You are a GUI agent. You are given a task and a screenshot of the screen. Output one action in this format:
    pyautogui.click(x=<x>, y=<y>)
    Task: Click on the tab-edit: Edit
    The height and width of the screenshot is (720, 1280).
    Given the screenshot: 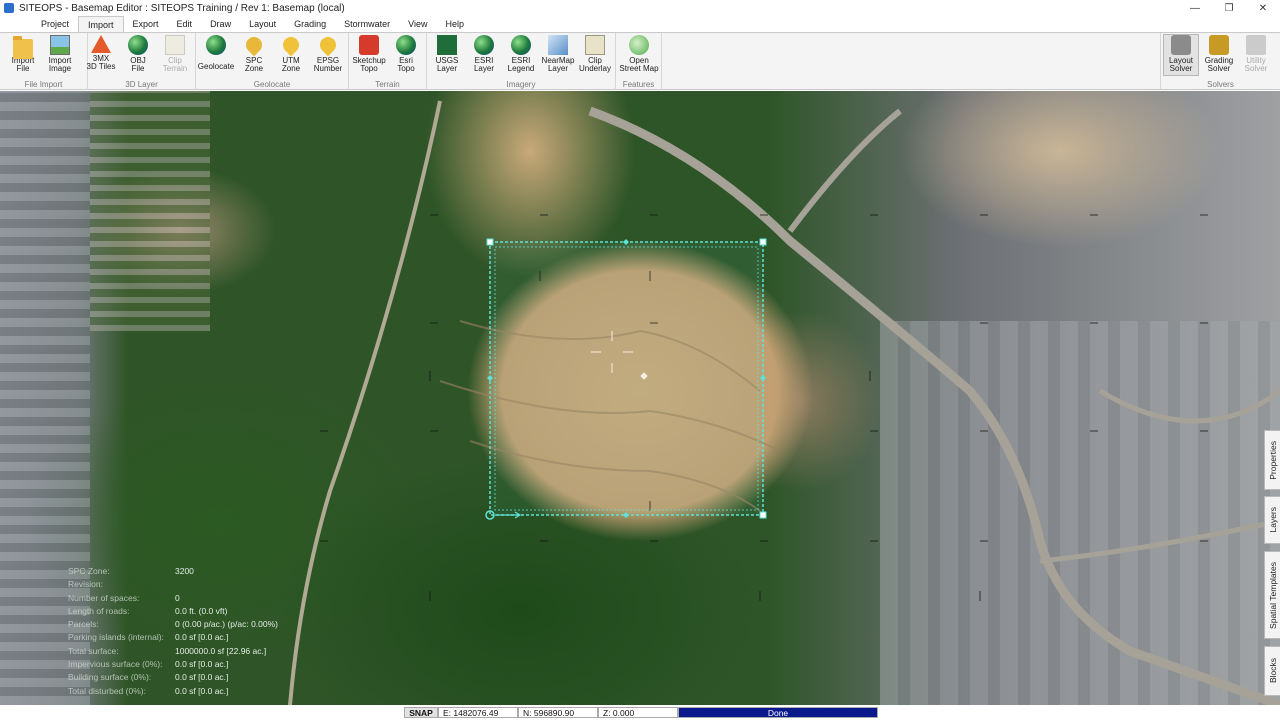 What is the action you would take?
    pyautogui.click(x=185, y=24)
    